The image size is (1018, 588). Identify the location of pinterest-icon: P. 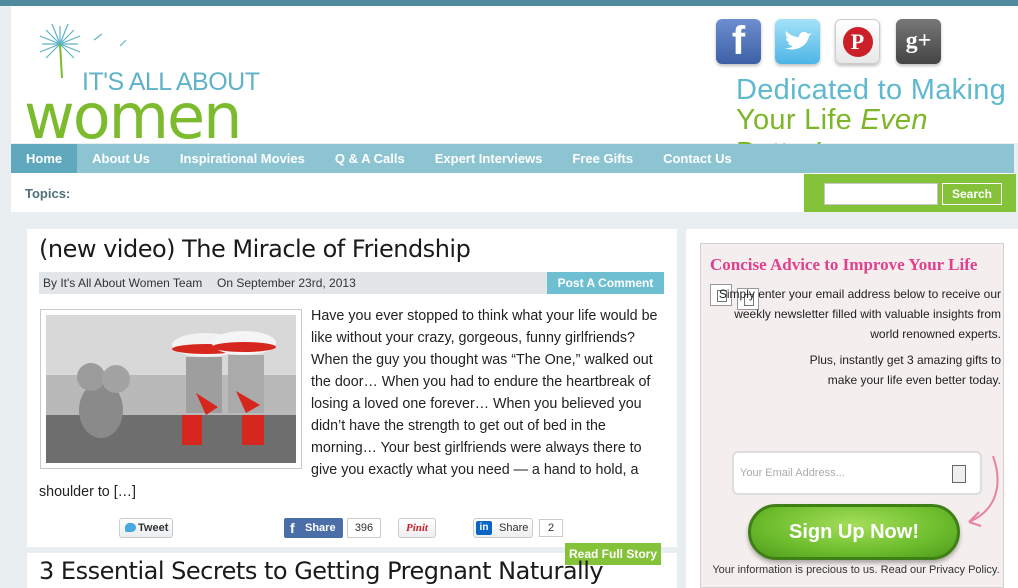
(857, 41).